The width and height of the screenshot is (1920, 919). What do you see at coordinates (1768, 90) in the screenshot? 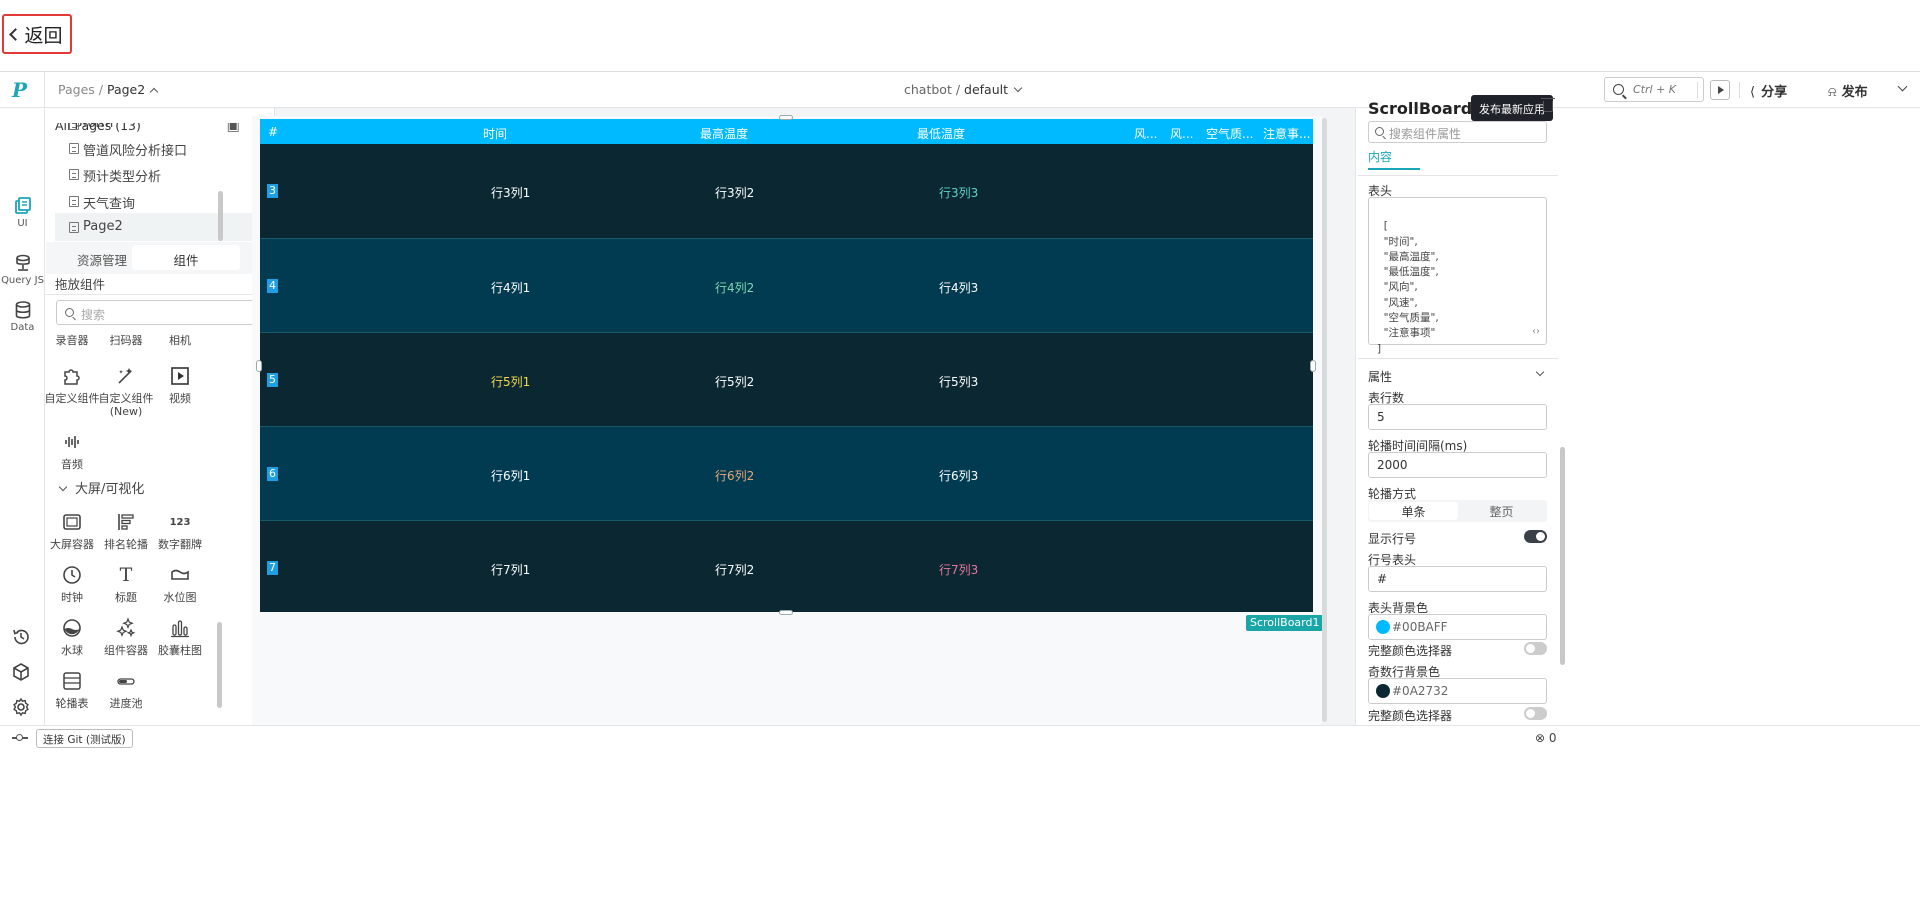
I see `share-button: ⟨ 分享` at bounding box center [1768, 90].